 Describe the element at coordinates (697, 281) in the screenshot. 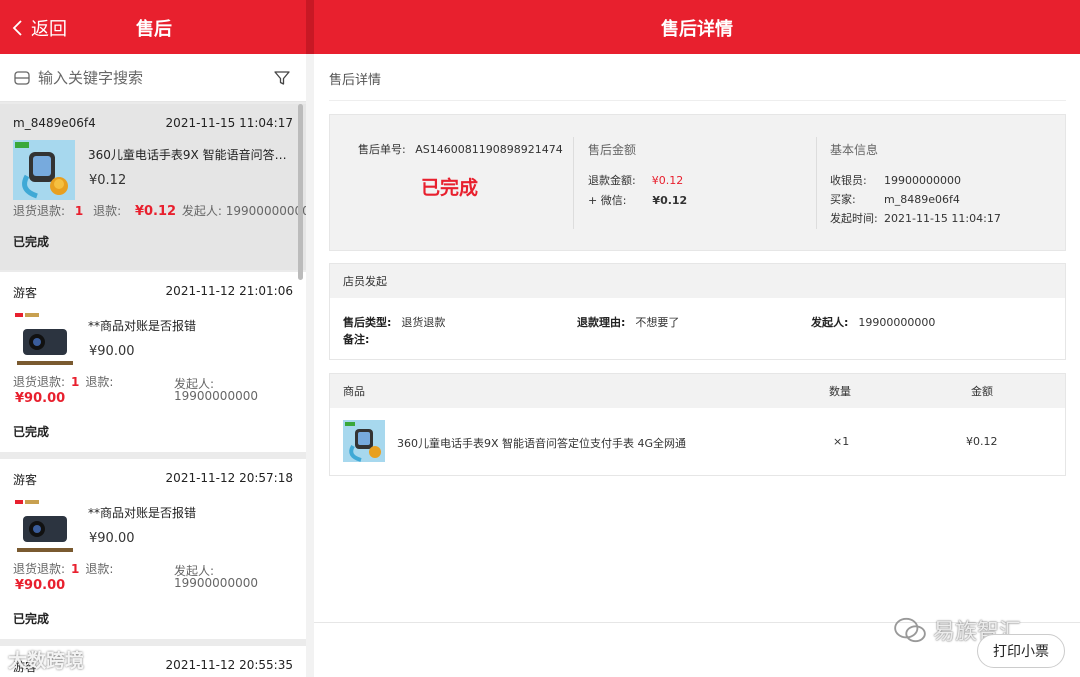

I see `staff-title: 店员发起` at that location.